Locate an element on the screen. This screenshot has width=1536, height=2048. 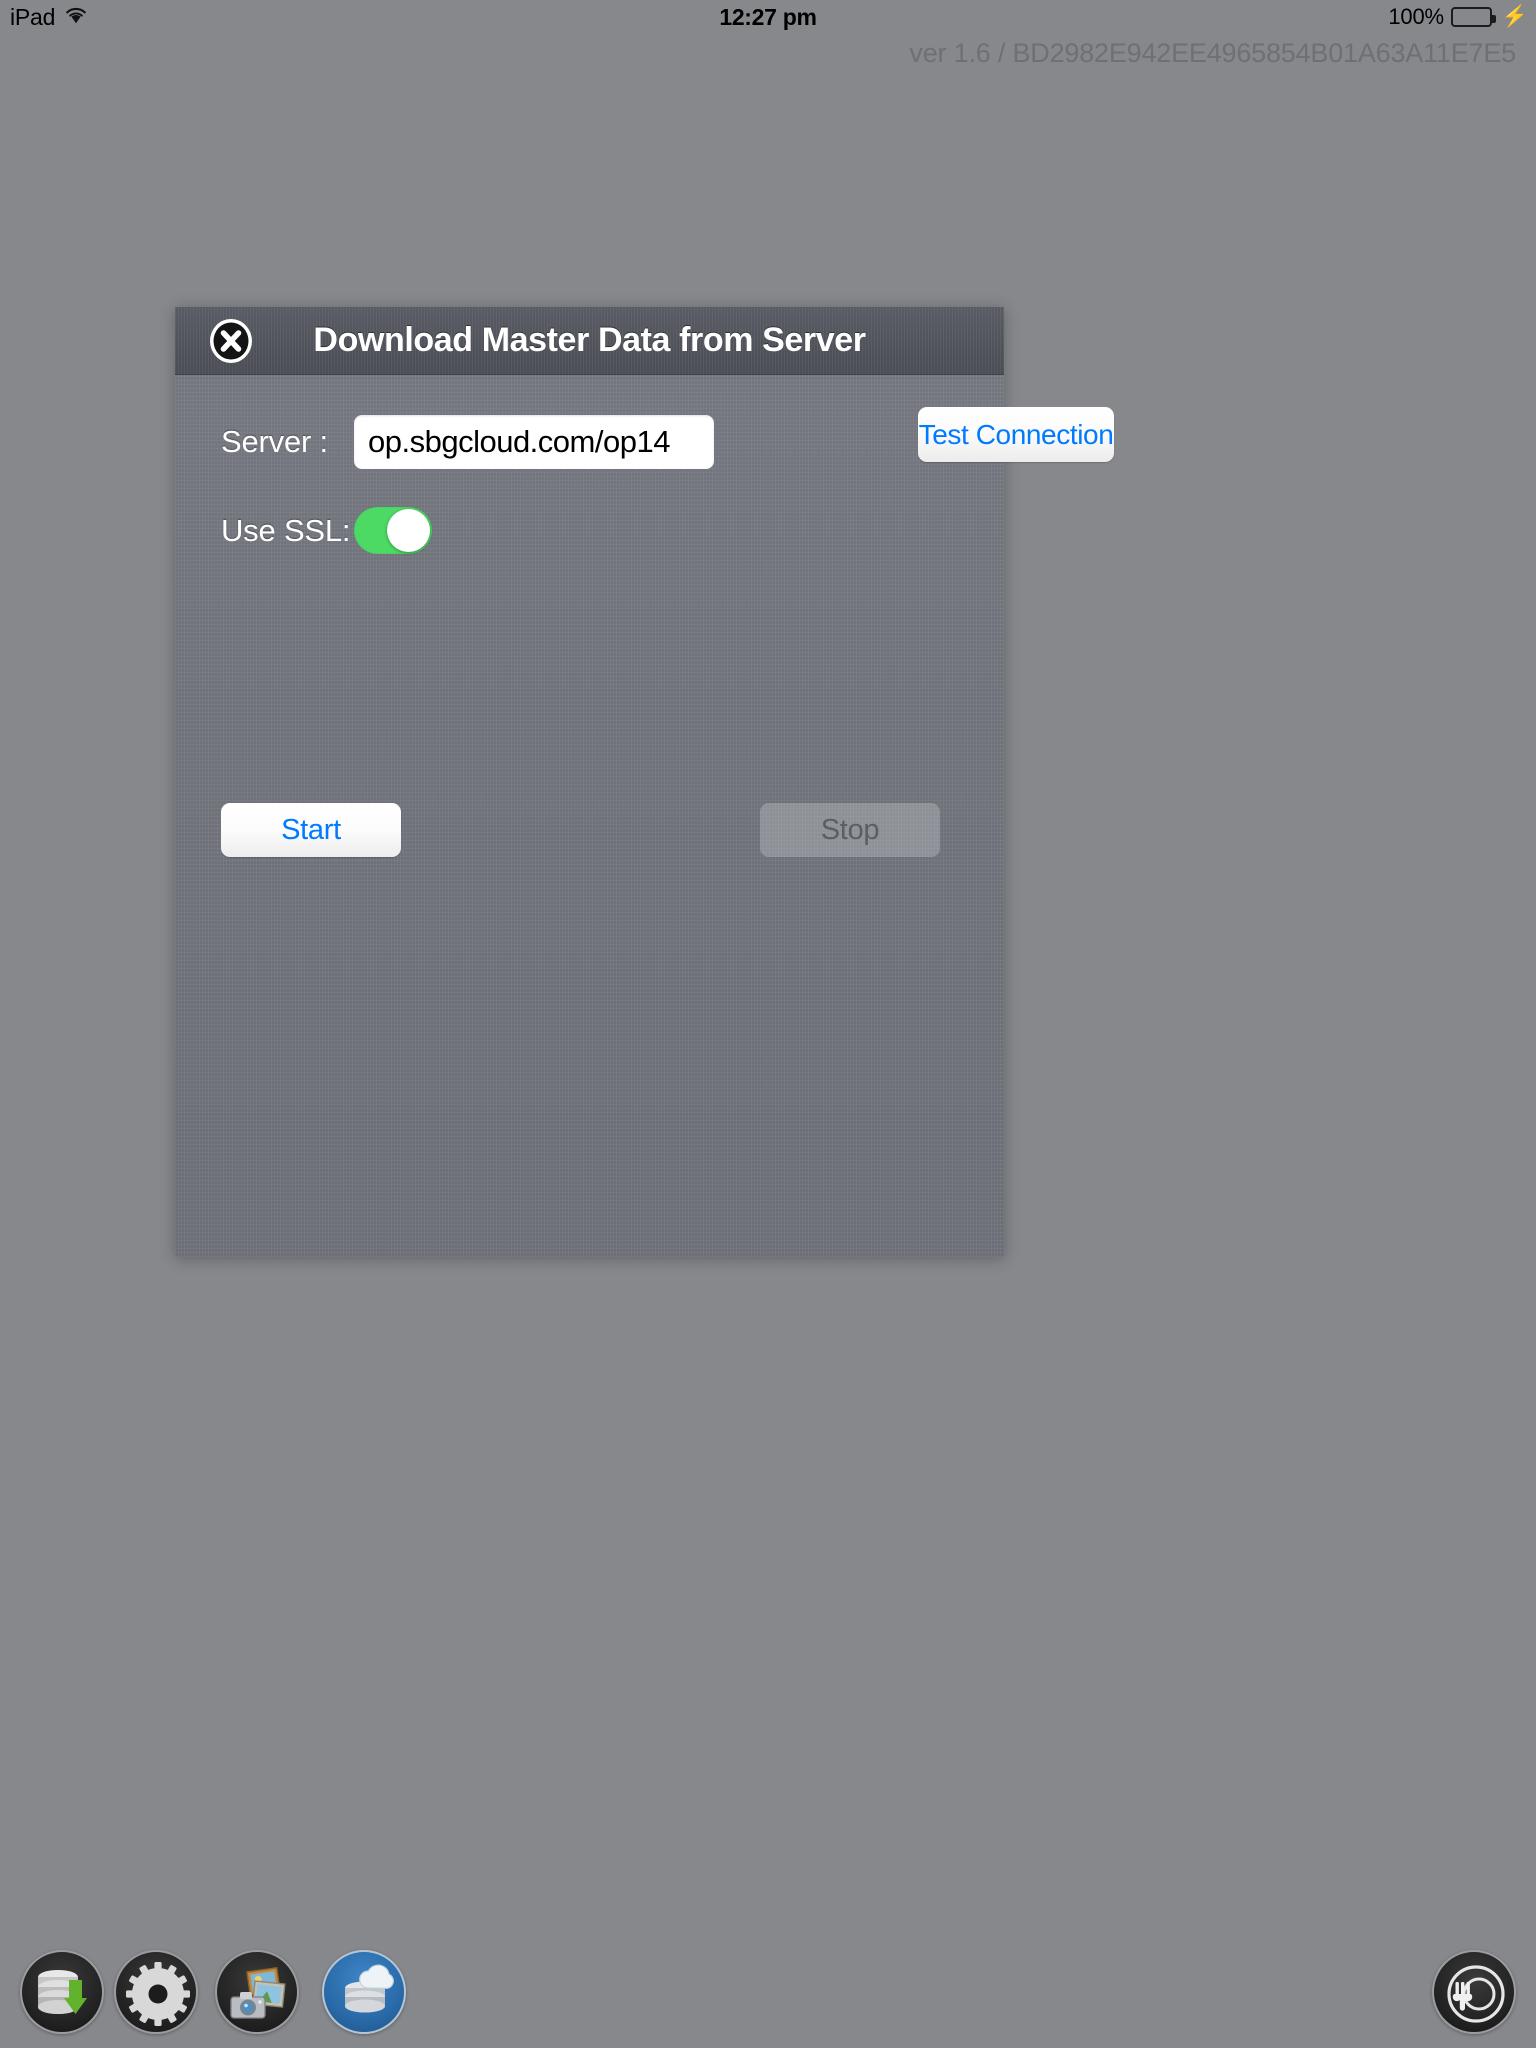
toggle-knob is located at coordinates (408, 530).